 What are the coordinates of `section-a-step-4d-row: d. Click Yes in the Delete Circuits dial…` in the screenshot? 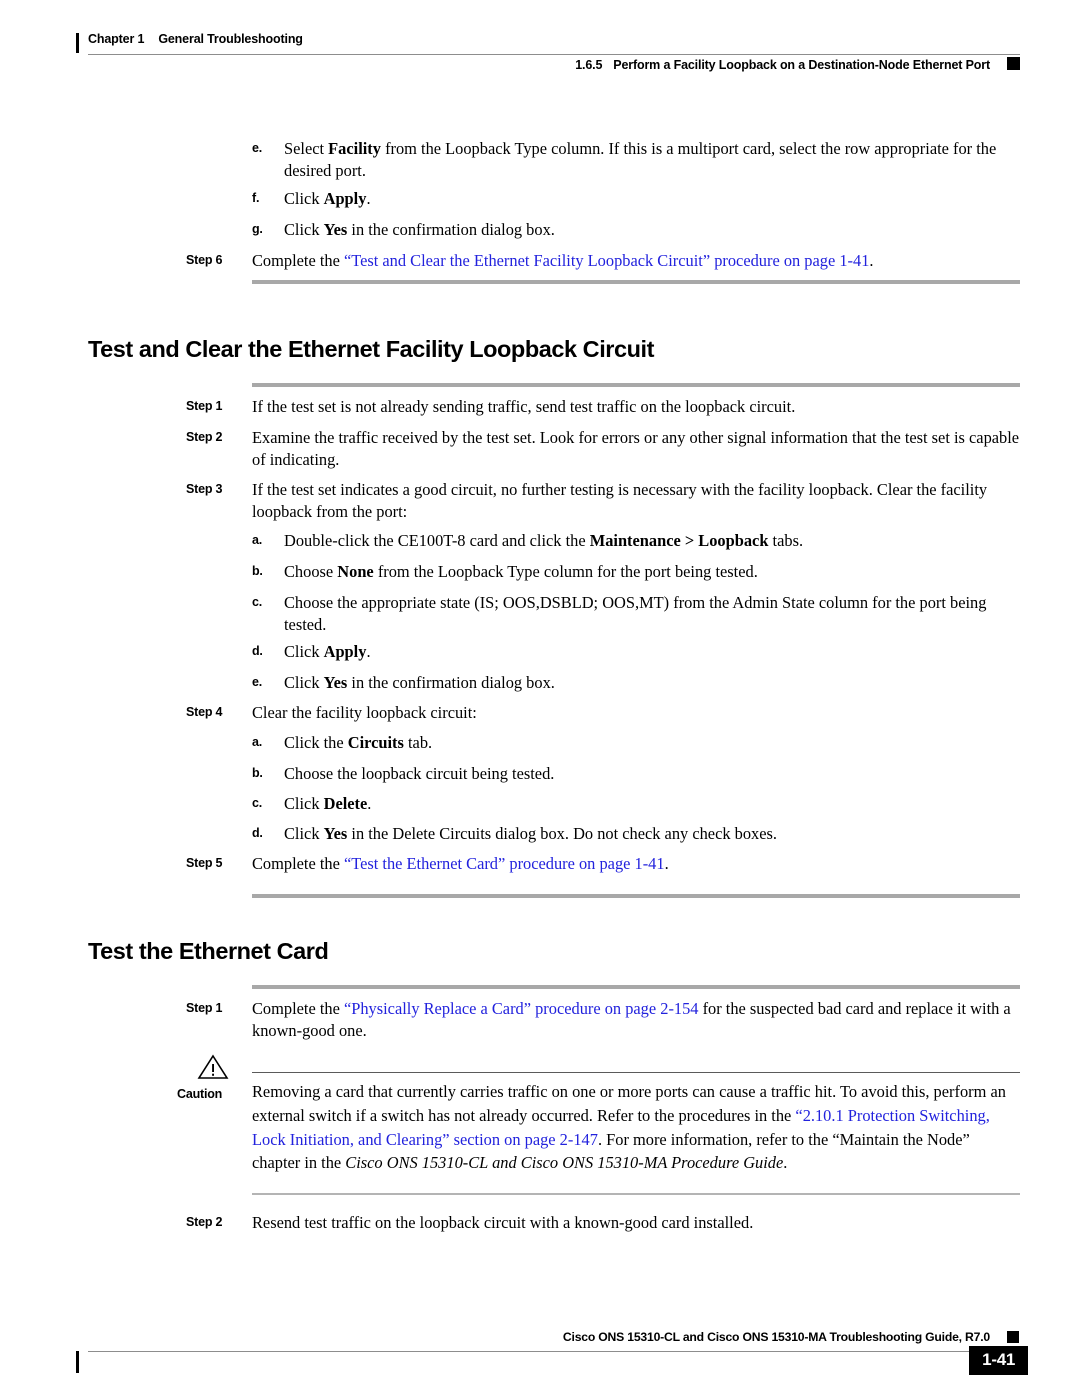 It's located at (636, 834).